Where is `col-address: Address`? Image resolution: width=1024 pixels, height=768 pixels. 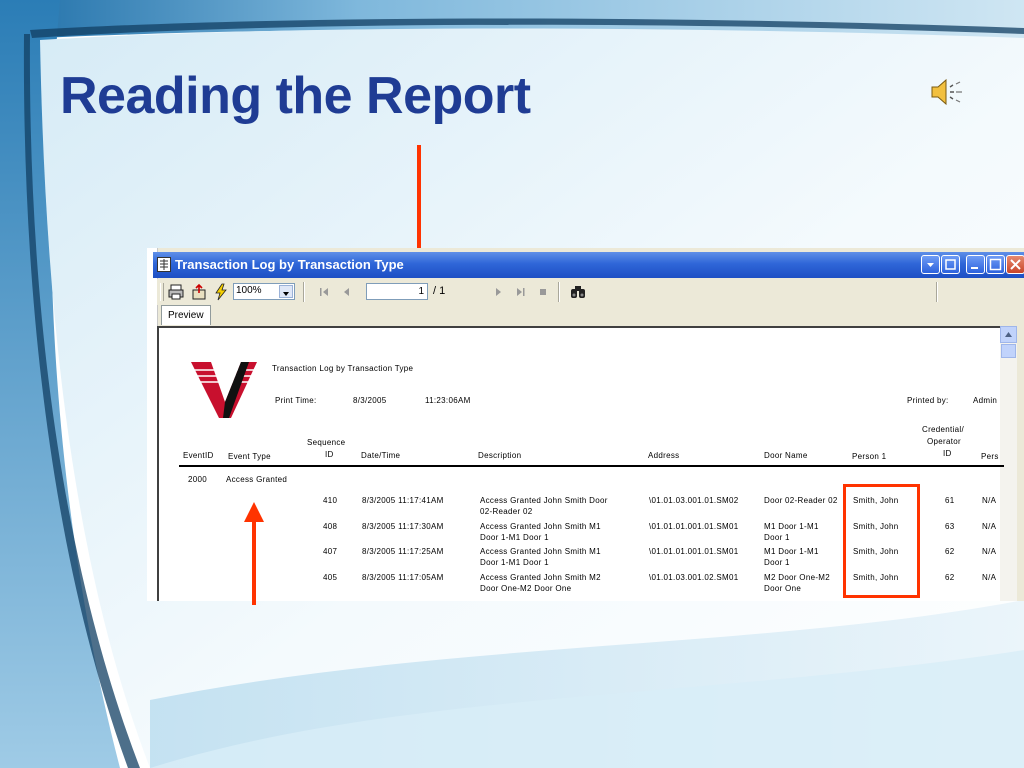
col-address: Address is located at coordinates (664, 455).